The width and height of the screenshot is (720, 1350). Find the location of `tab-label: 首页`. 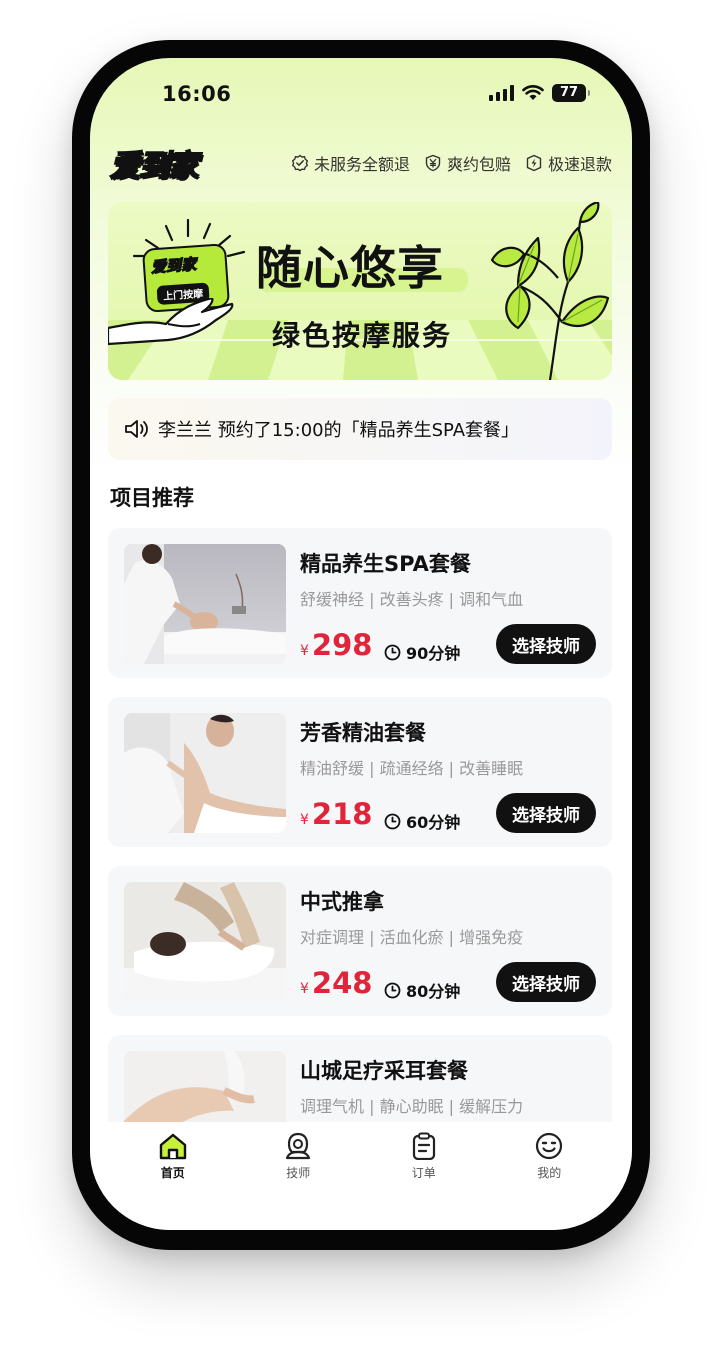

tab-label: 首页 is located at coordinates (172, 1173).